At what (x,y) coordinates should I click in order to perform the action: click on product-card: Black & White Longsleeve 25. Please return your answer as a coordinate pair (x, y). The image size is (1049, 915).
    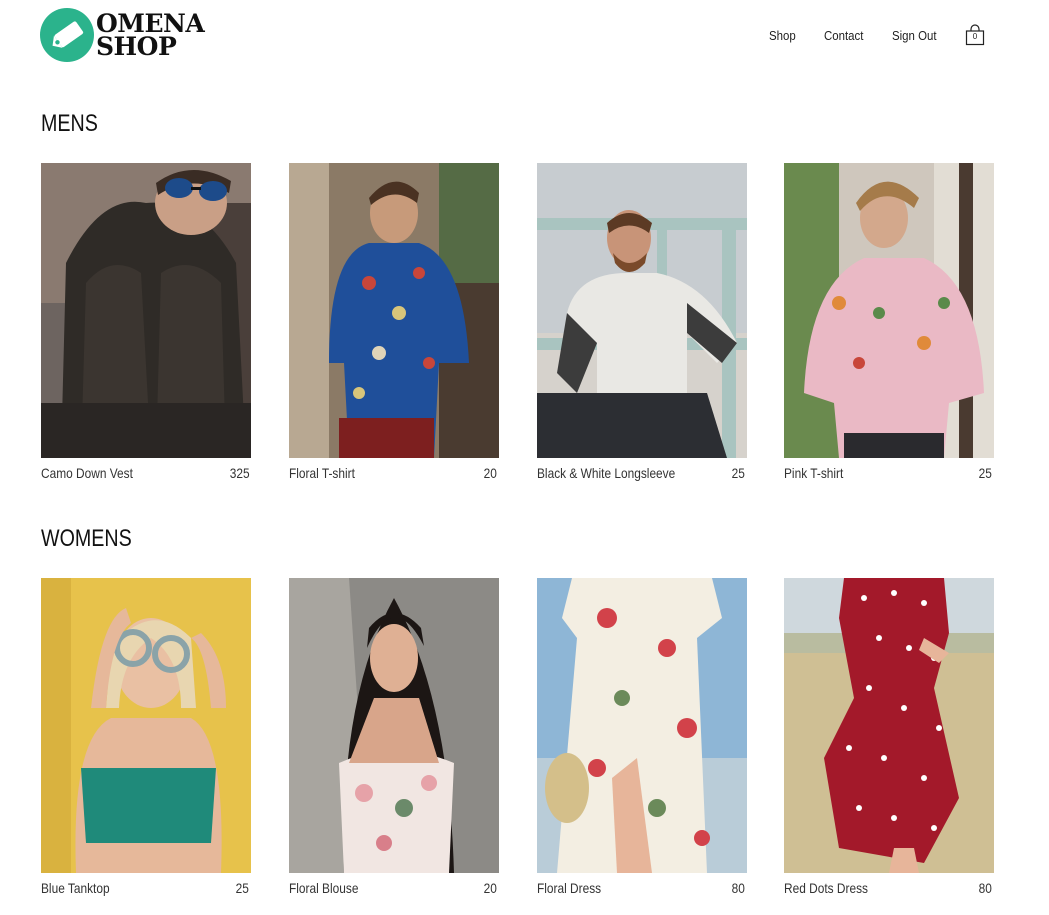
    Looking at the image, I should click on (642, 322).